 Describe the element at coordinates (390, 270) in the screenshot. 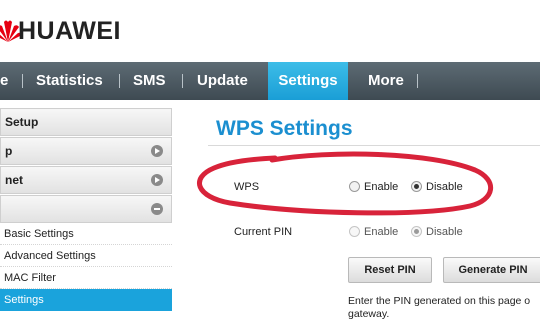

I see `reset-pin-button: Reset PIN` at that location.